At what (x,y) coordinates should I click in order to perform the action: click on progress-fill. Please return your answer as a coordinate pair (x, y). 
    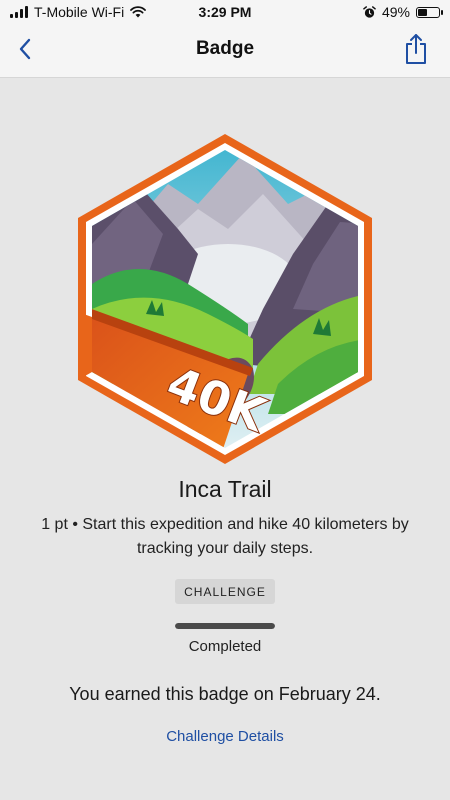
    Looking at the image, I should click on (225, 626).